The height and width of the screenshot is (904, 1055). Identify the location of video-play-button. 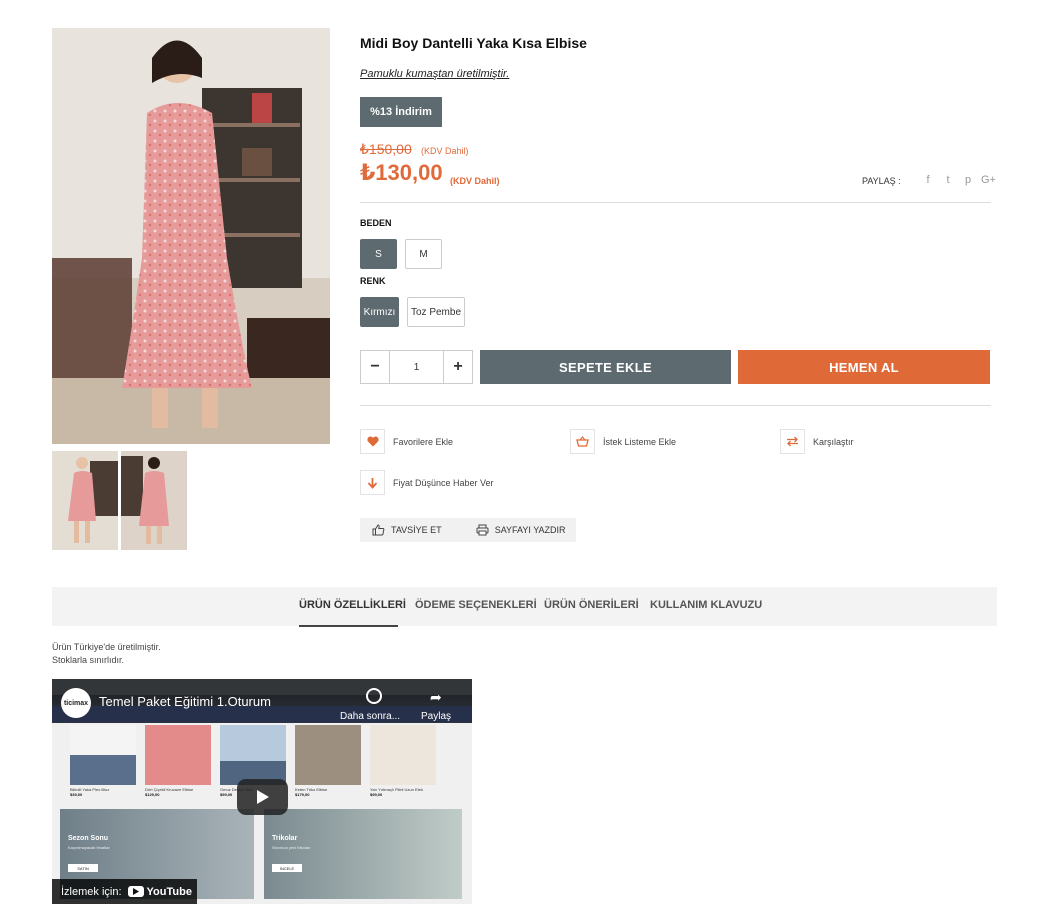
(262, 797).